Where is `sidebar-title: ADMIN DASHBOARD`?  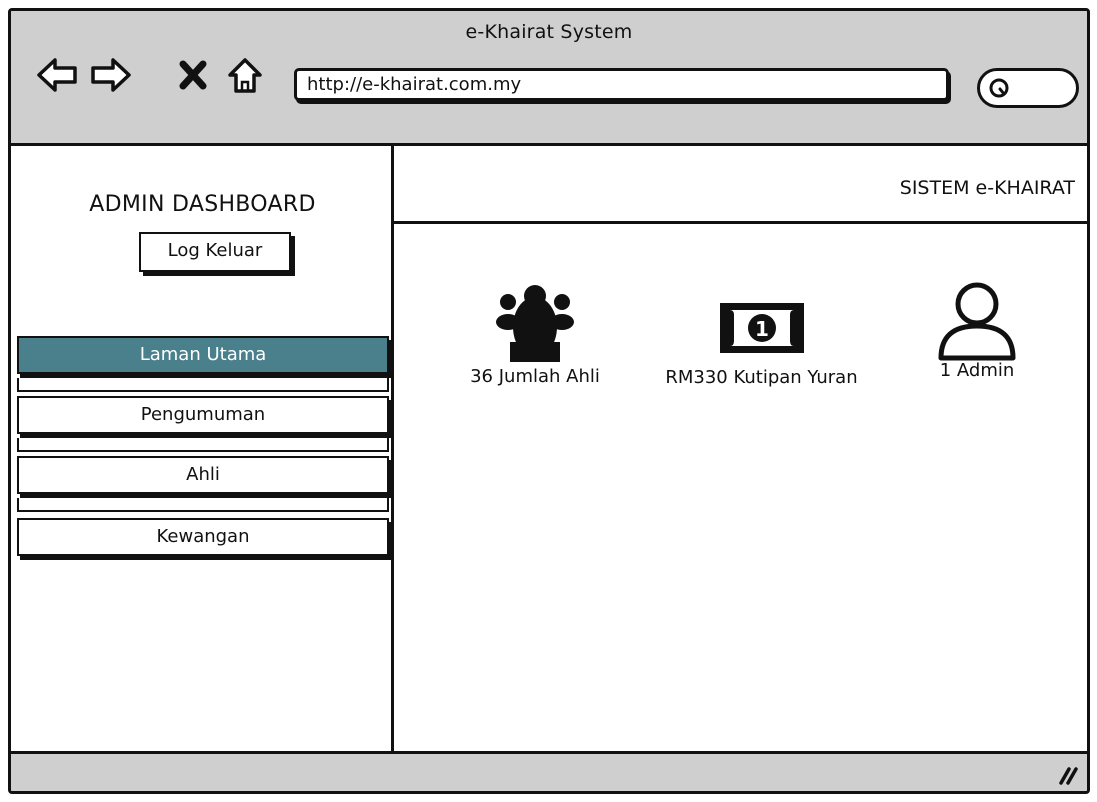
sidebar-title: ADMIN DASHBOARD is located at coordinates (202, 204).